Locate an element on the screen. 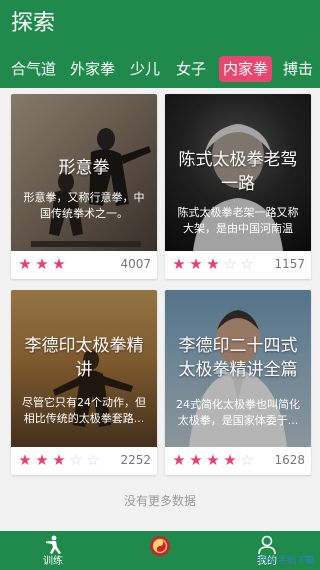  star-rating: ★ ★ ★ is located at coordinates (42, 264).